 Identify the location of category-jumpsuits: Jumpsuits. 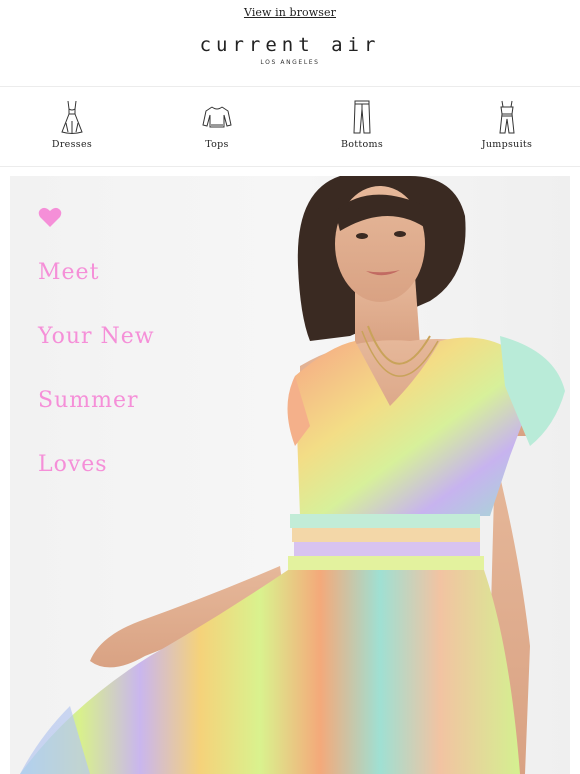
(507, 118).